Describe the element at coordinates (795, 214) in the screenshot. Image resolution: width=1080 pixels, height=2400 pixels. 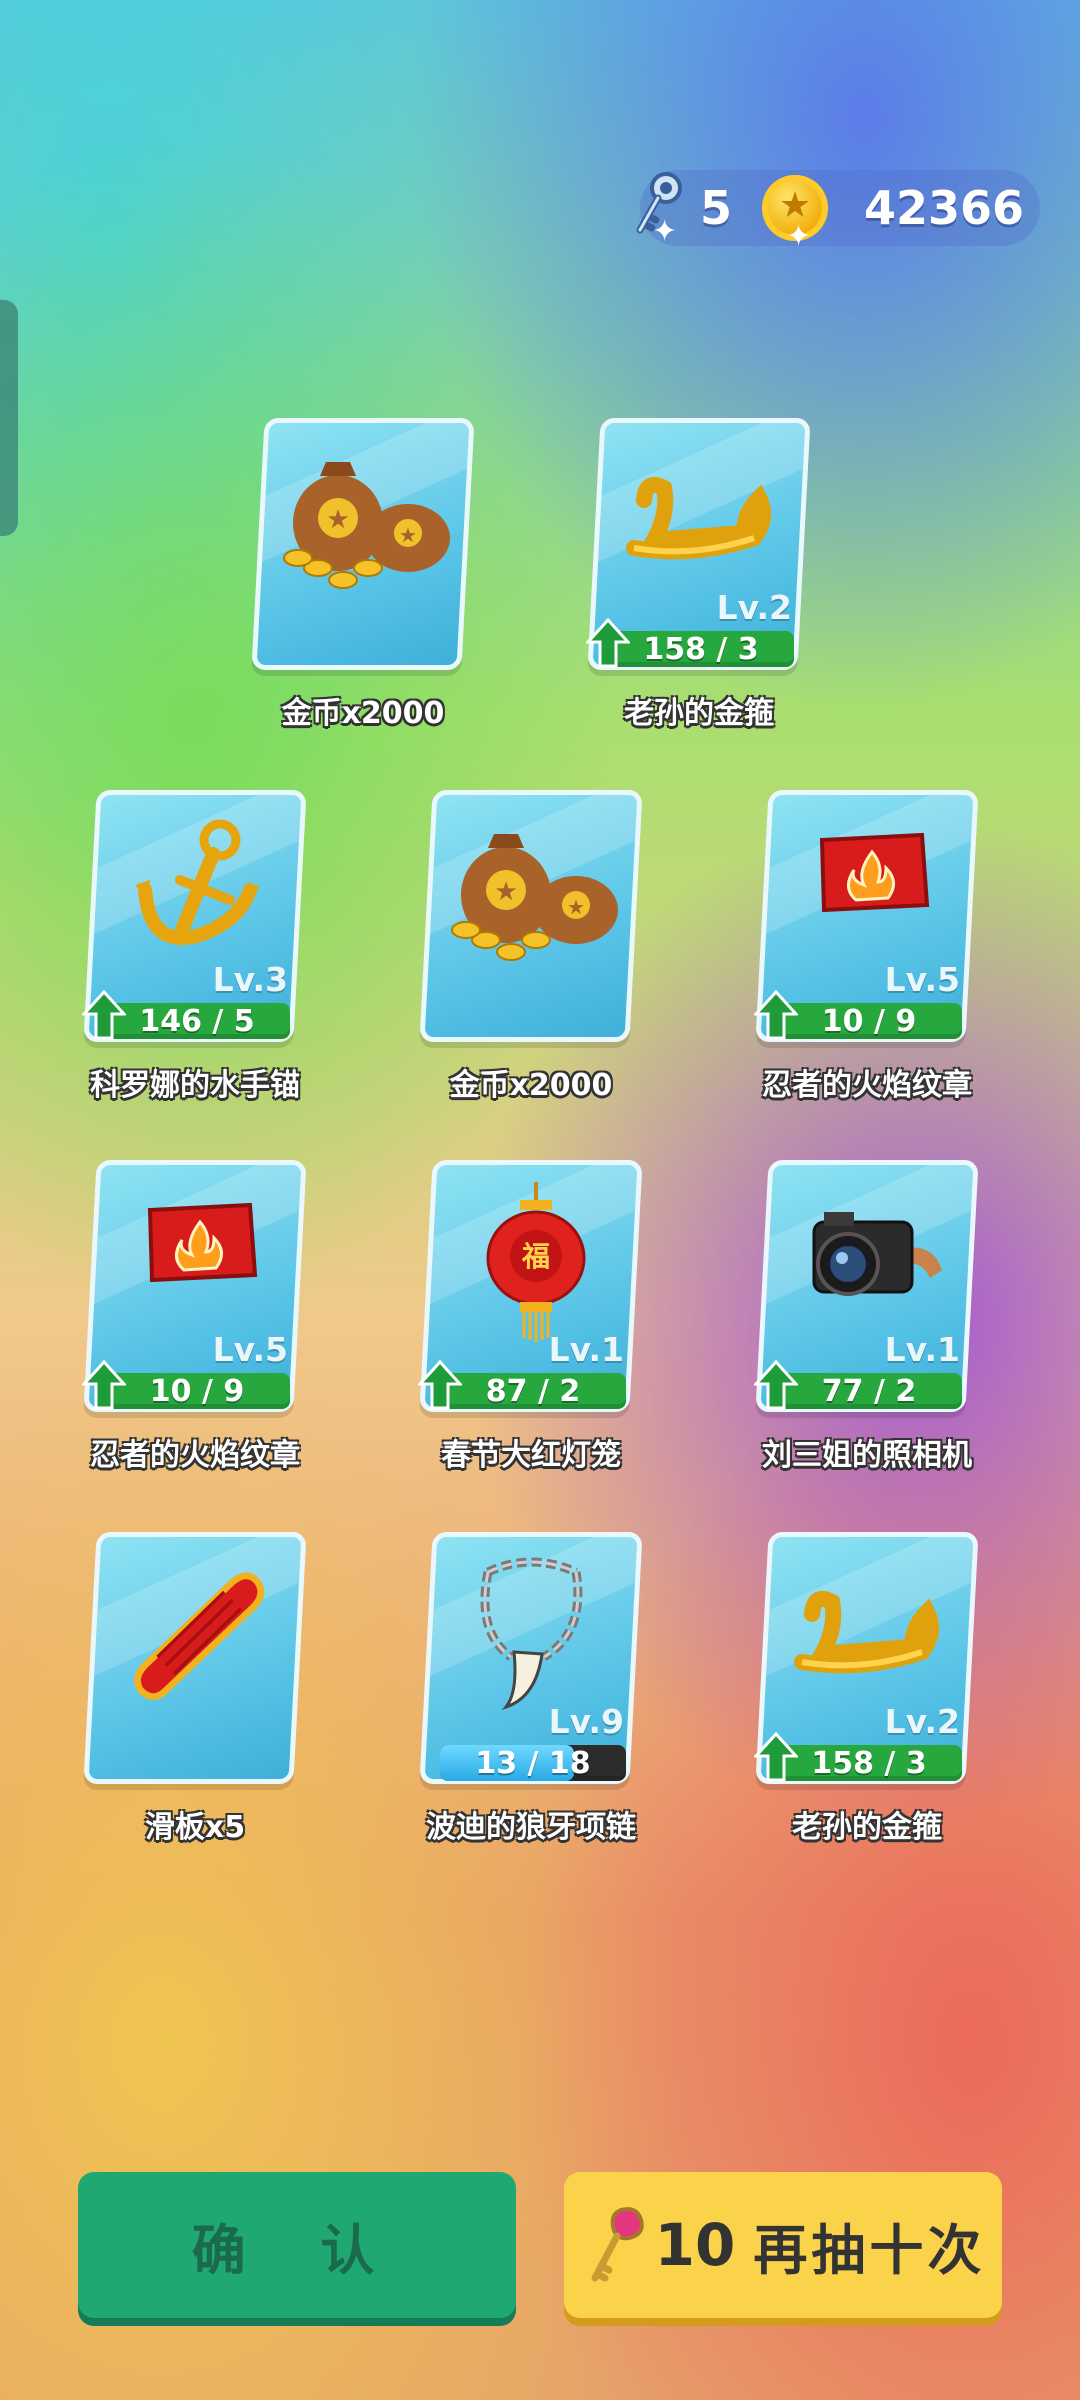
I see `coin-icon: ✦` at that location.